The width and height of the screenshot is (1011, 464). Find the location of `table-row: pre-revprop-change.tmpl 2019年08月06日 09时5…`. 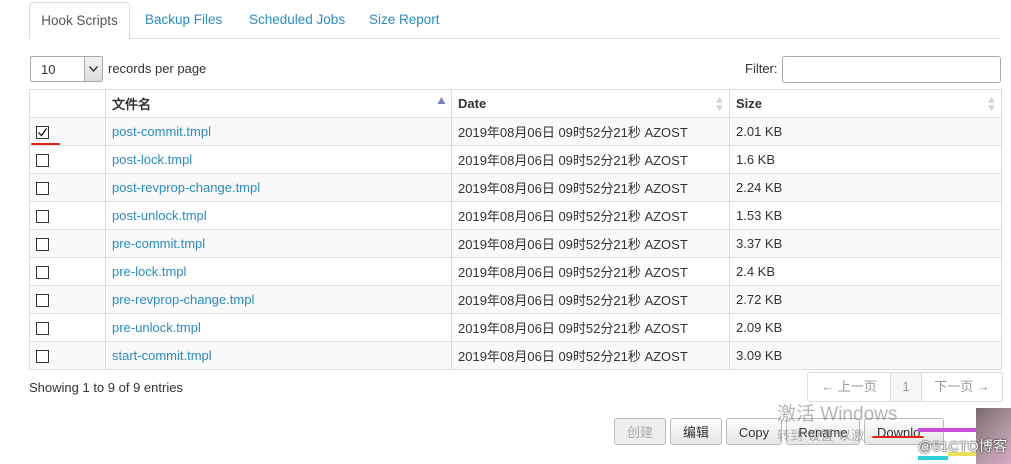

table-row: pre-revprop-change.tmpl 2019年08月06日 09时5… is located at coordinates (515, 299).